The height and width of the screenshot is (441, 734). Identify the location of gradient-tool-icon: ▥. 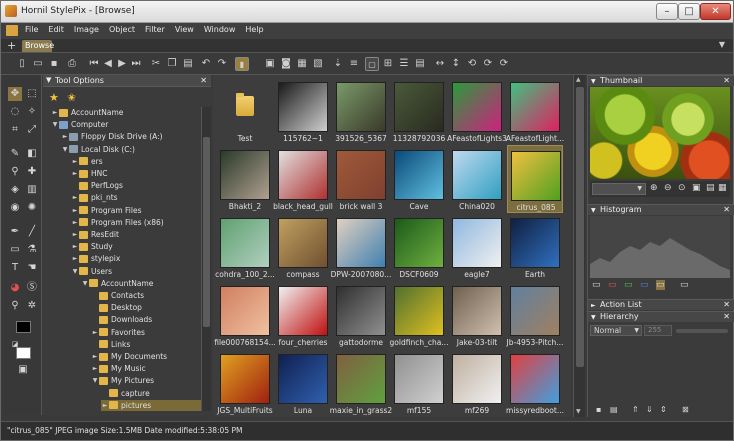
(32, 190).